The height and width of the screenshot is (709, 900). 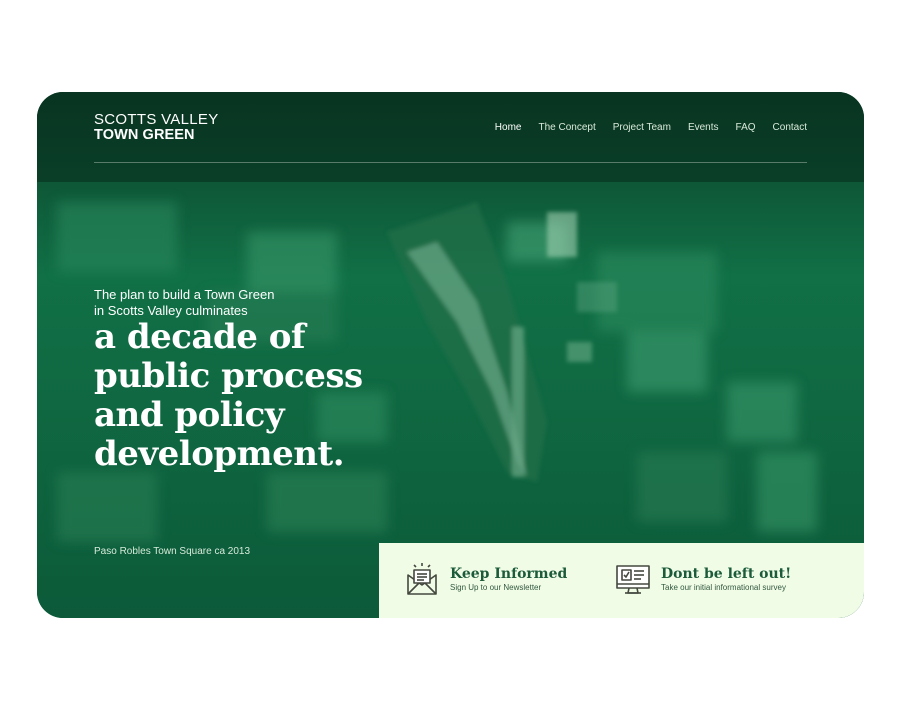 I want to click on survey-title: Dont be left out!, so click(x=726, y=574).